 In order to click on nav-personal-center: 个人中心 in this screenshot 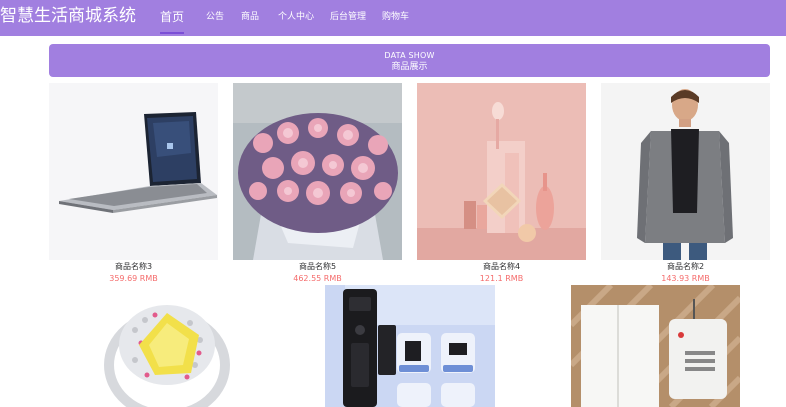, I will do `click(296, 17)`.